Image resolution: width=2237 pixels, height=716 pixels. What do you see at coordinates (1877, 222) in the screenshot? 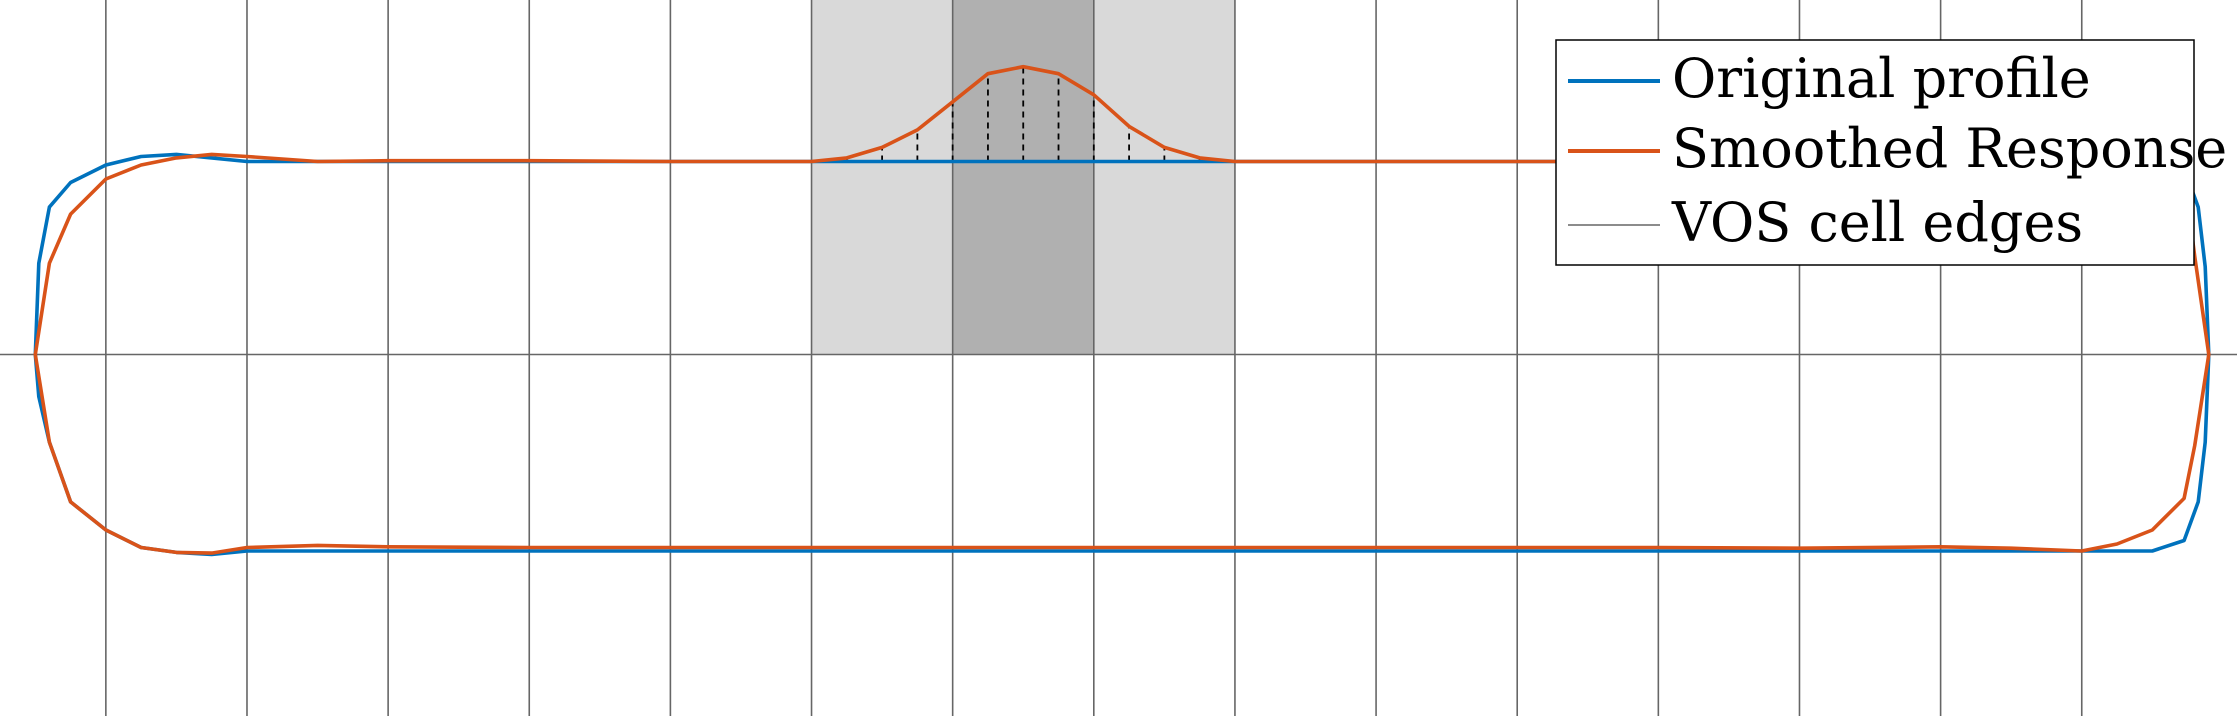
I see `legend-label-vos-cell-edges: VOS cell edges` at bounding box center [1877, 222].